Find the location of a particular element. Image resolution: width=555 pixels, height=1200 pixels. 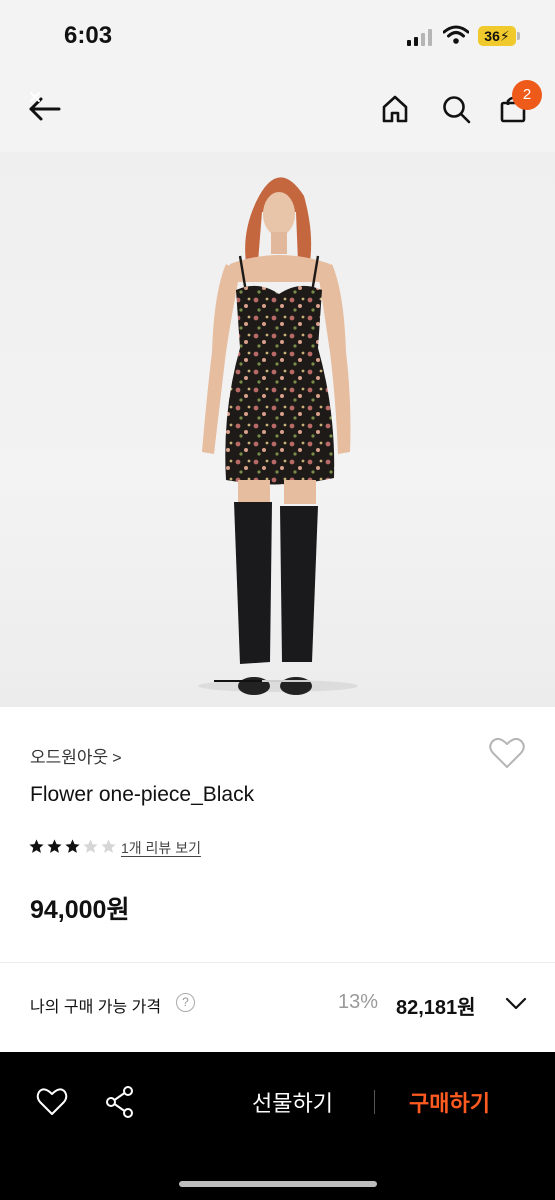

cart-count-badge: 2 is located at coordinates (527, 95).